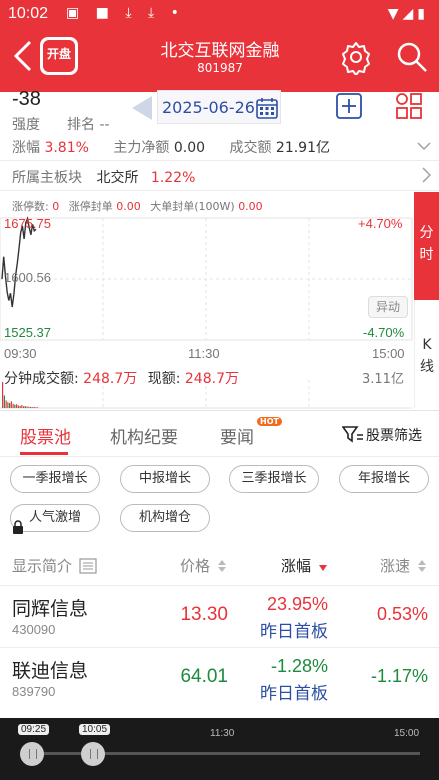 The height and width of the screenshot is (780, 439). What do you see at coordinates (26, 125) in the screenshot?
I see `strength-label: 强度` at bounding box center [26, 125].